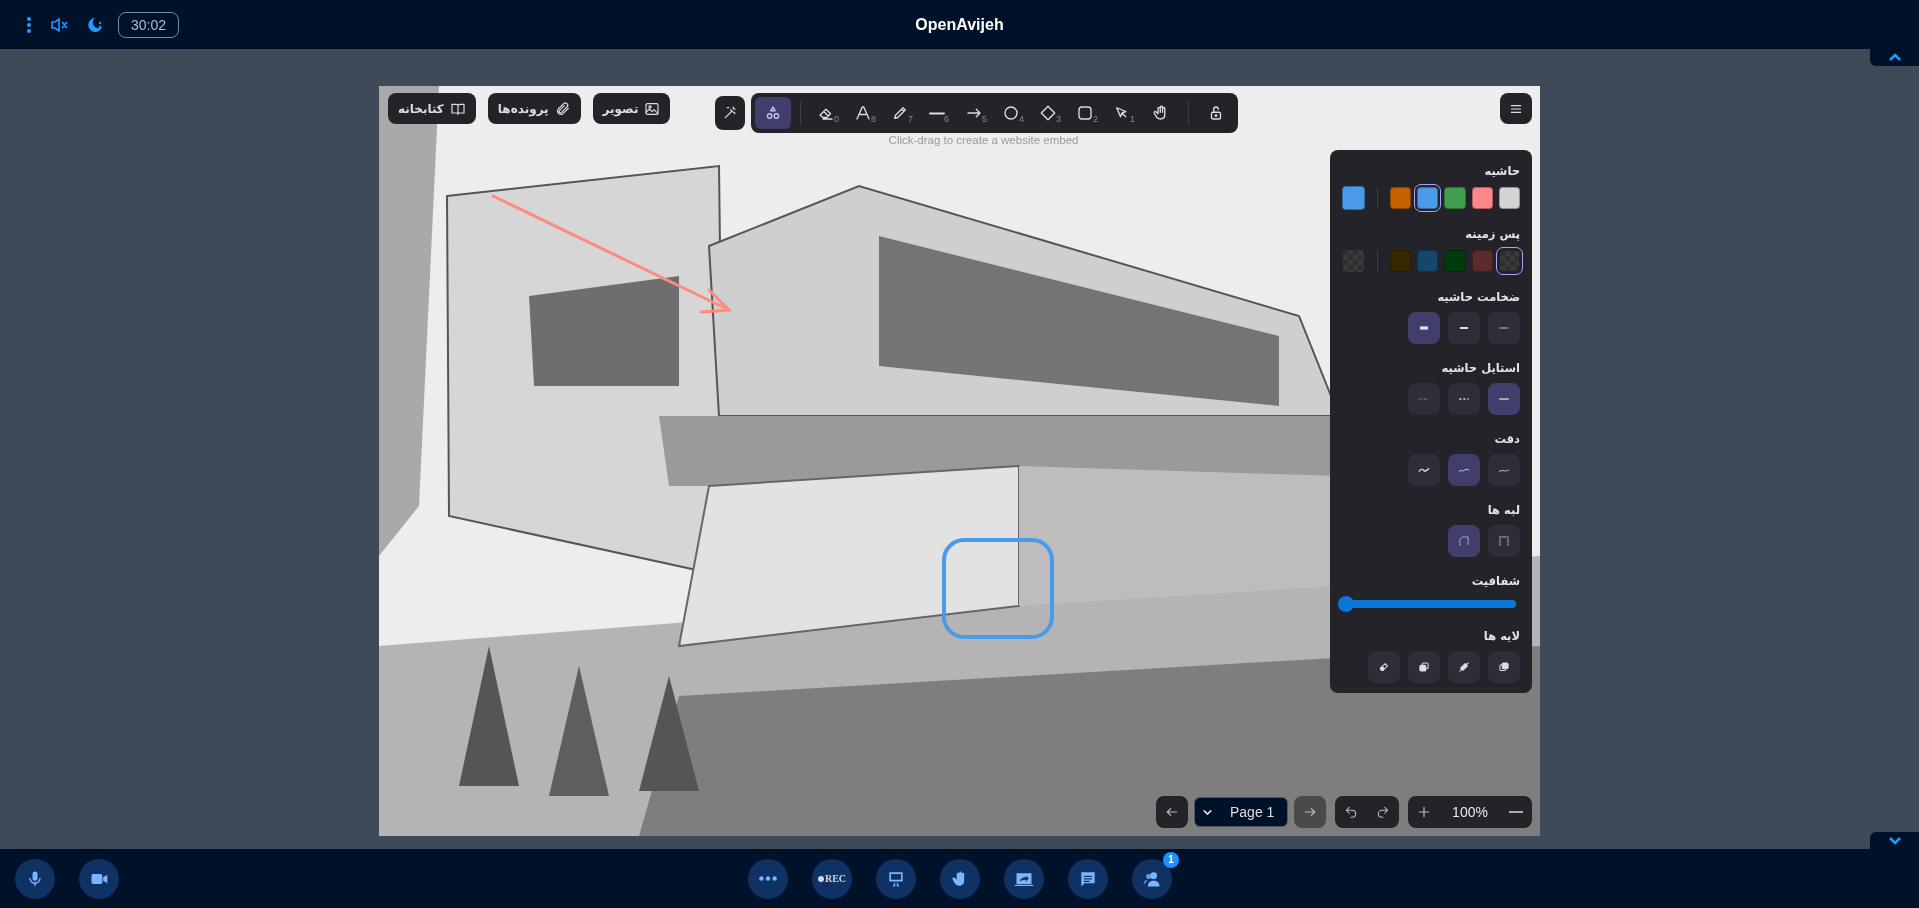  Describe the element at coordinates (1424, 812) in the screenshot. I see `plus-icon` at that location.